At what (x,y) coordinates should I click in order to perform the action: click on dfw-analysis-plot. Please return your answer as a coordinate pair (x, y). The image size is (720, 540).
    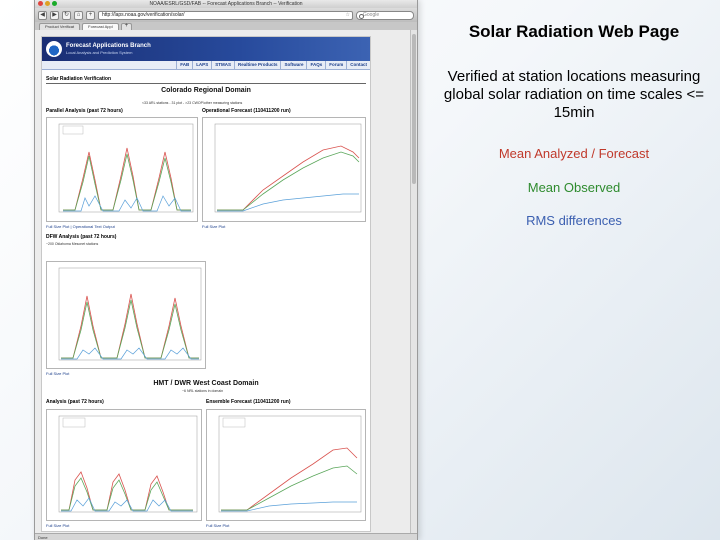
    Looking at the image, I should click on (126, 315).